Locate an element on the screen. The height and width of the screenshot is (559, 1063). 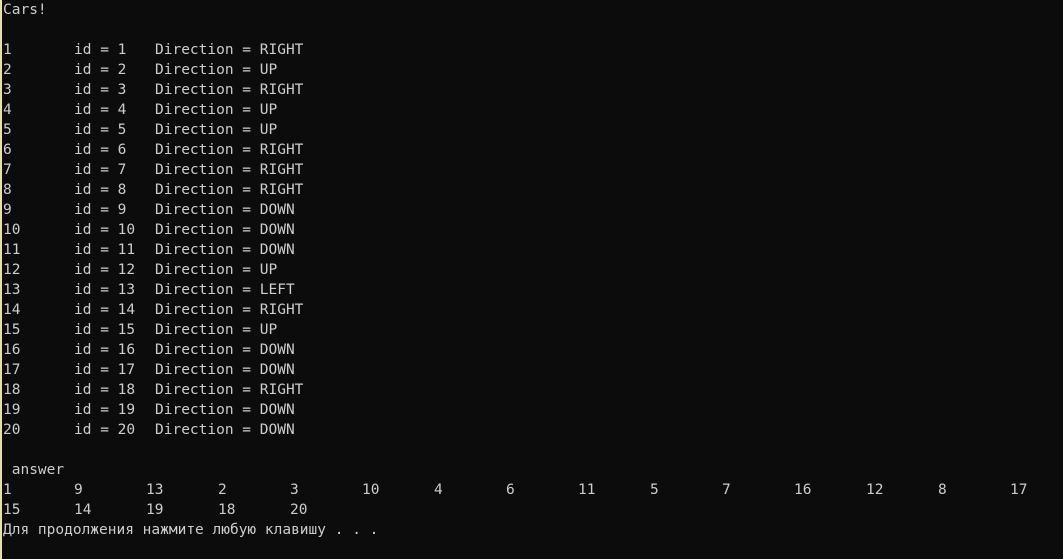
car-row: 14 id = 14 Direction = RIGHT is located at coordinates (153, 310).